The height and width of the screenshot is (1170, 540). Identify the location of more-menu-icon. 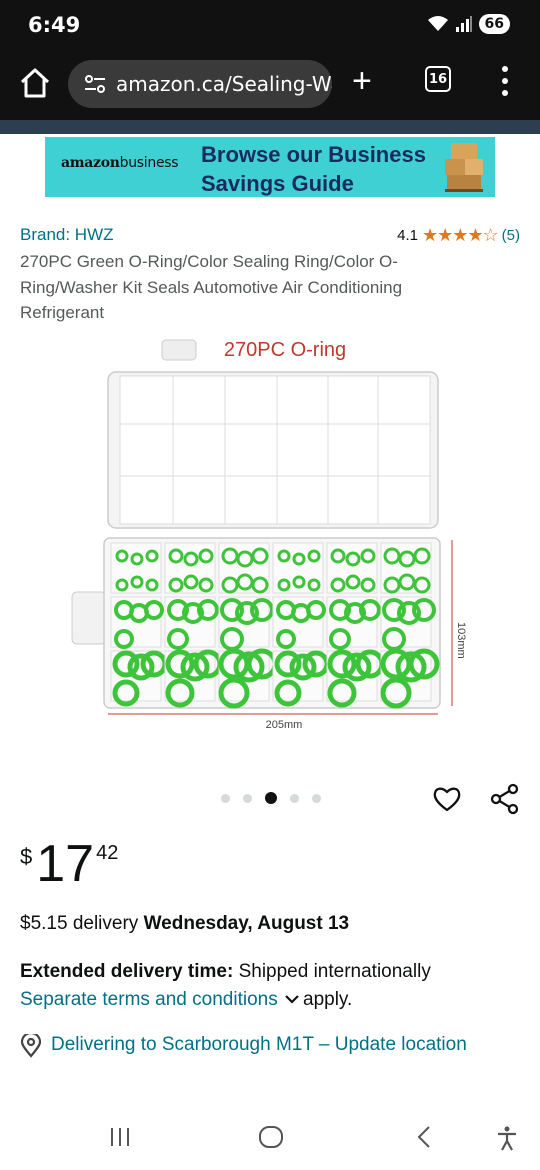
(505, 81).